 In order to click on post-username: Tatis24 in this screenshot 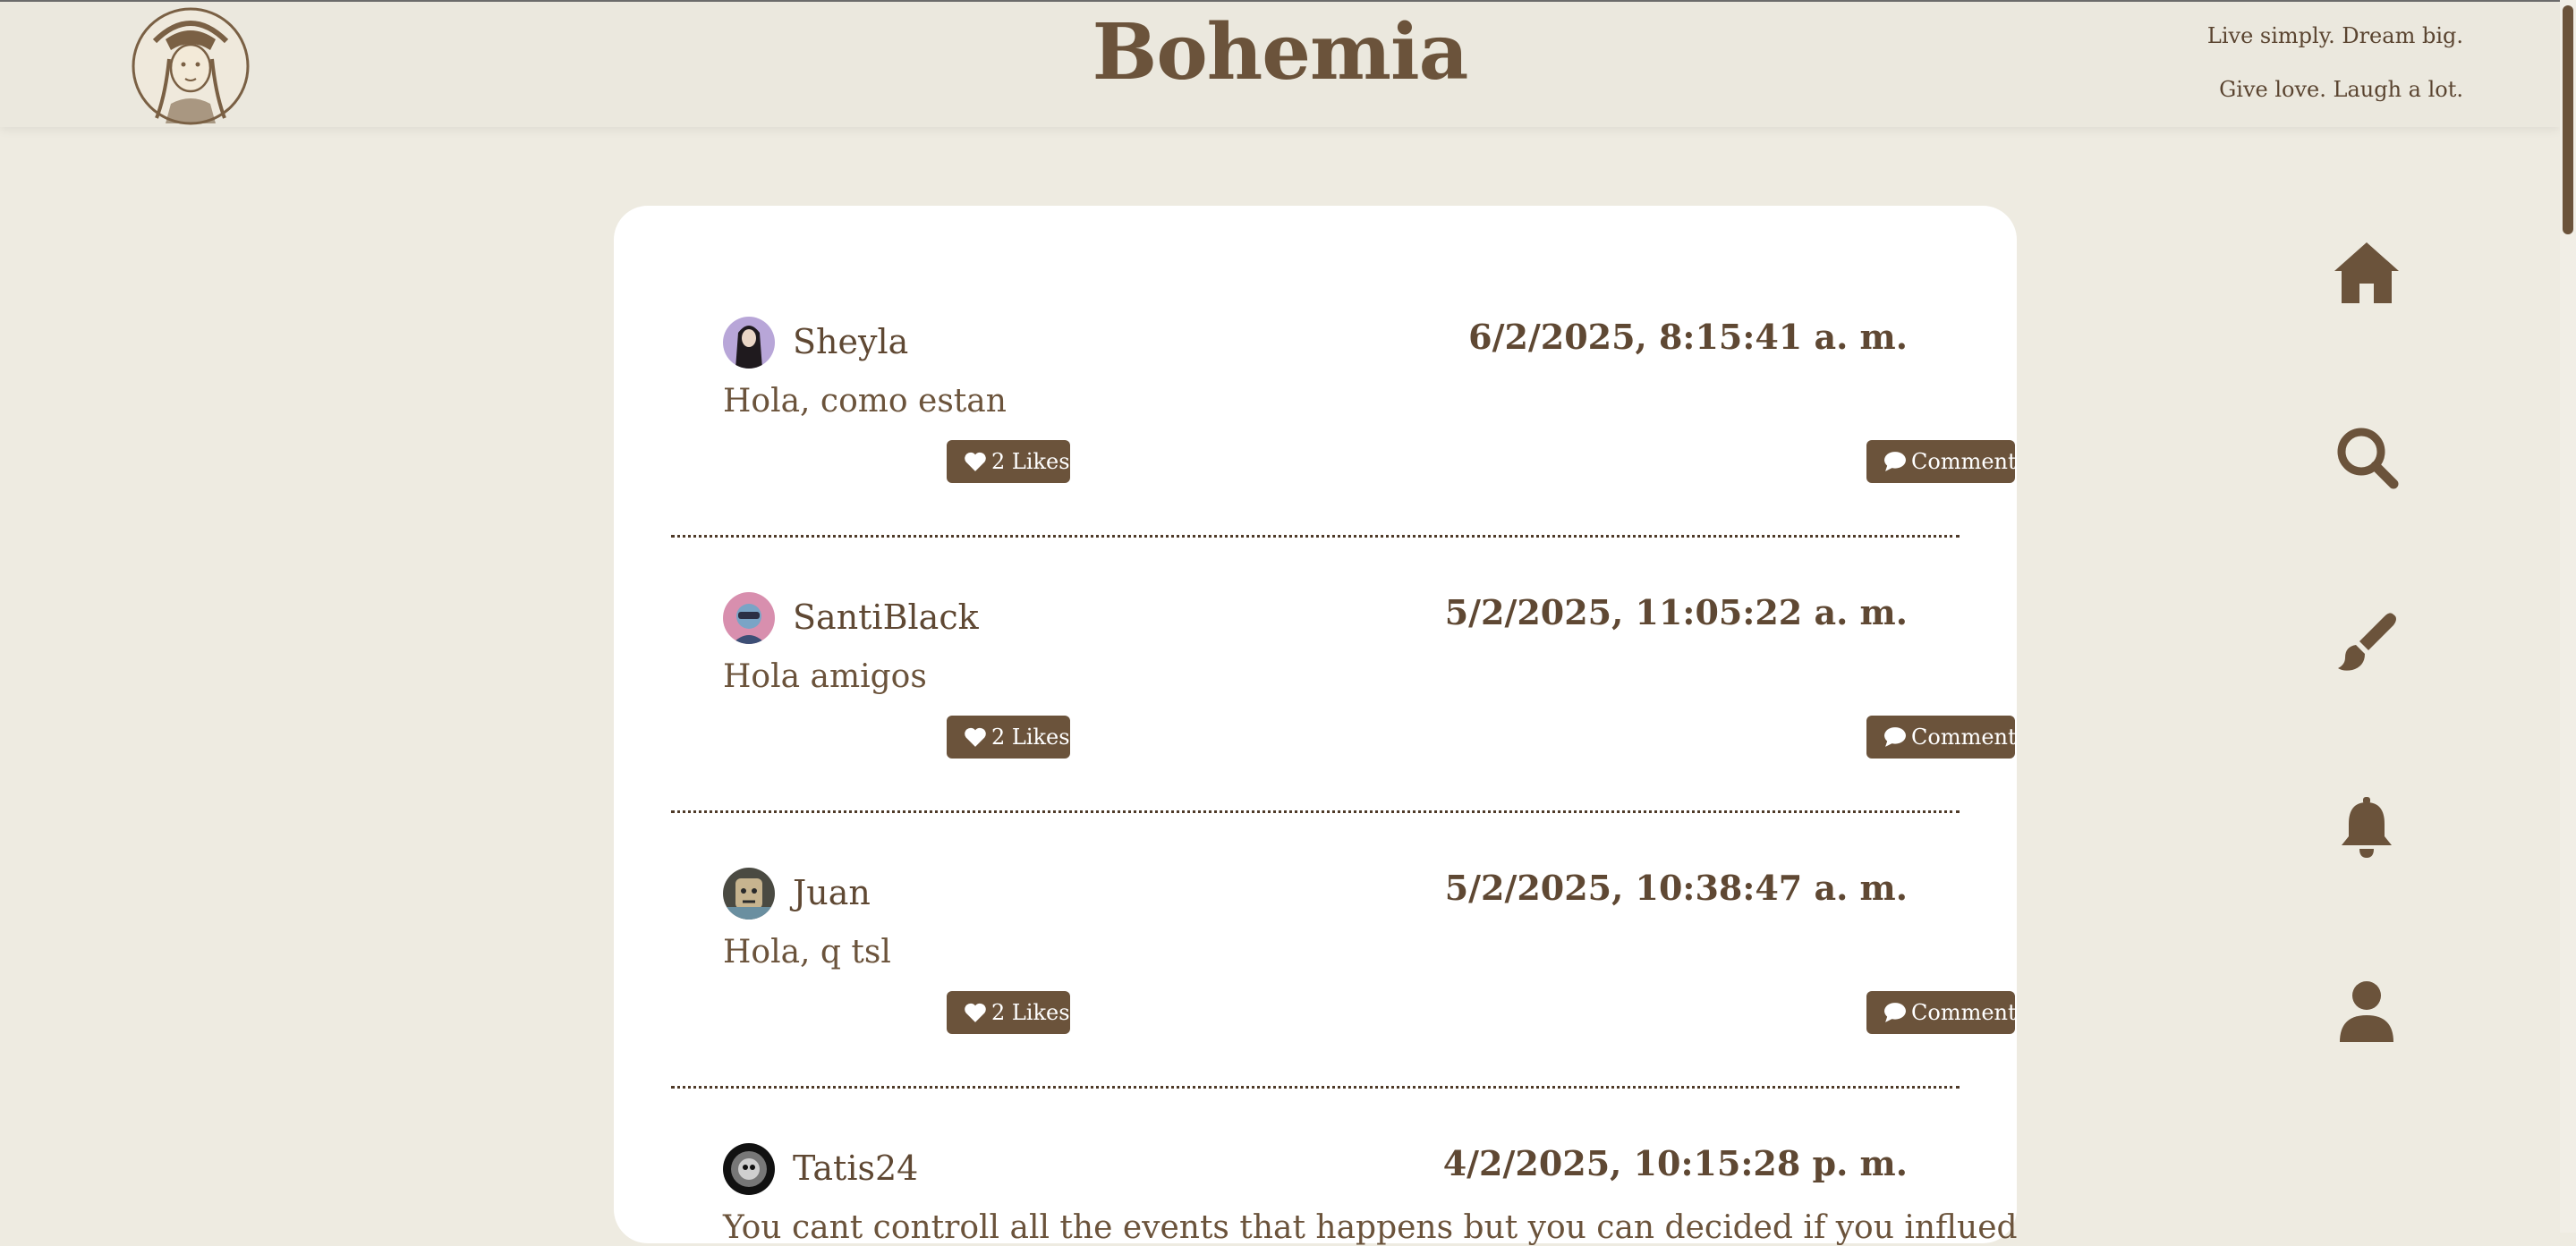, I will do `click(855, 1168)`.